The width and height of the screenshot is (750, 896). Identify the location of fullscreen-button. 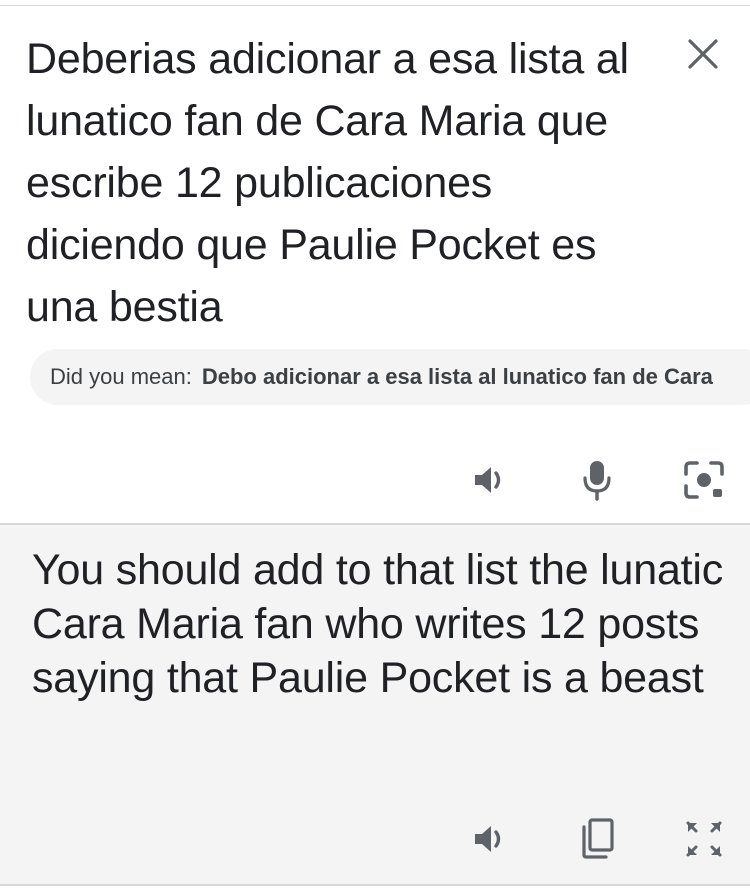
(704, 839).